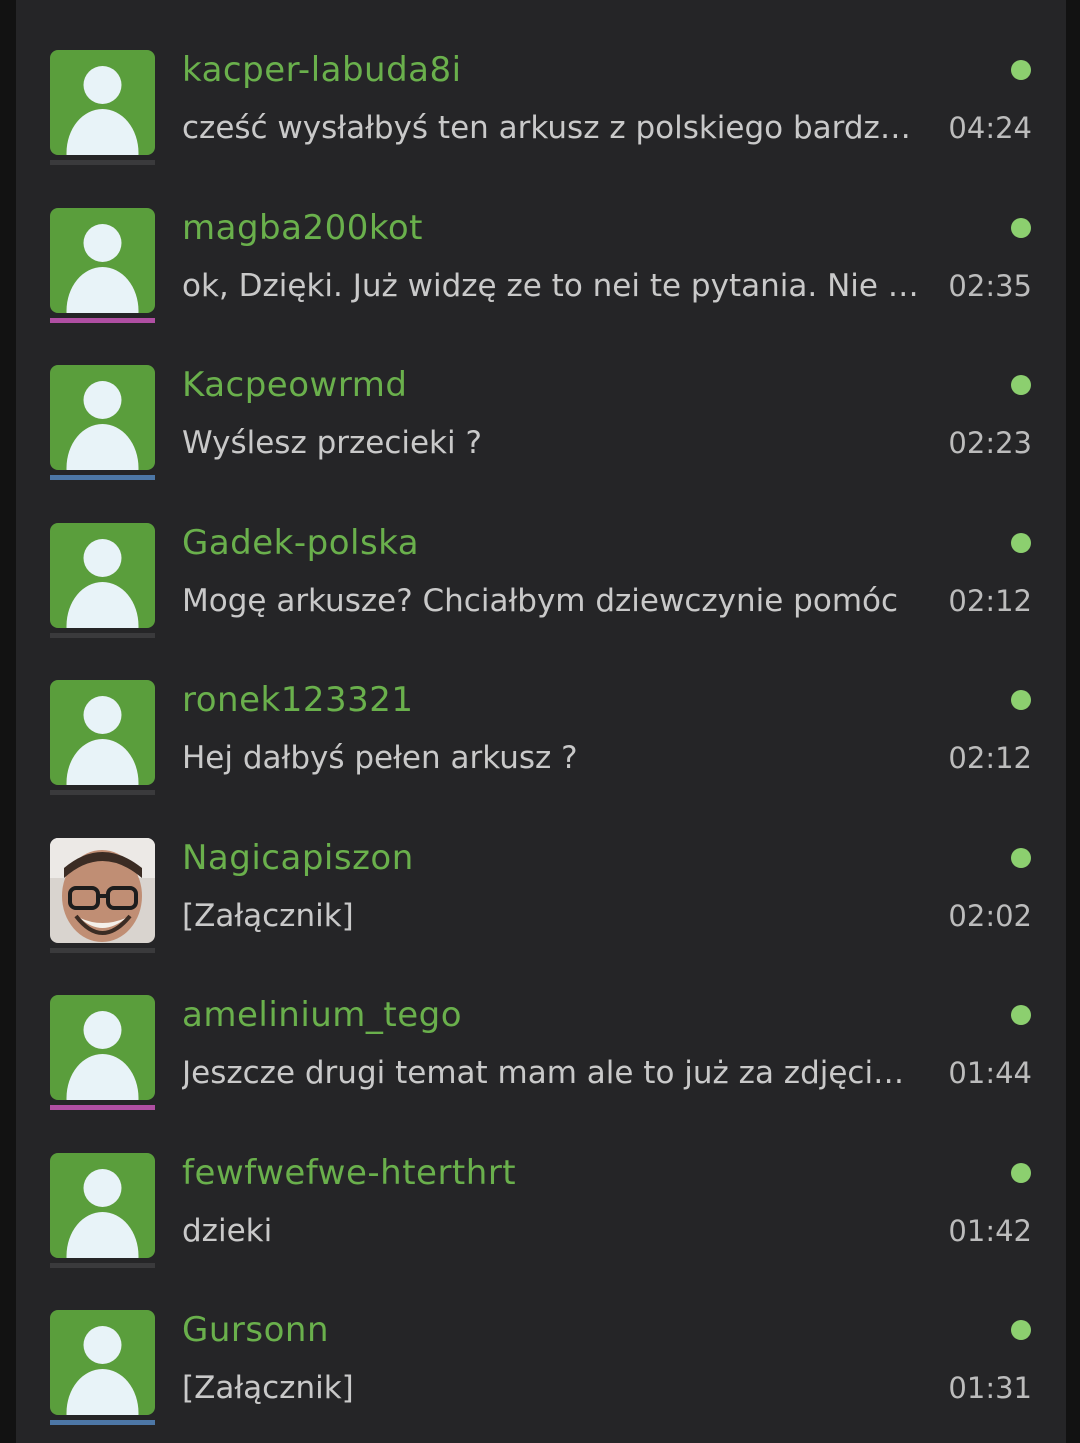  Describe the element at coordinates (102, 1422) in the screenshot. I see `rank-bar` at that location.